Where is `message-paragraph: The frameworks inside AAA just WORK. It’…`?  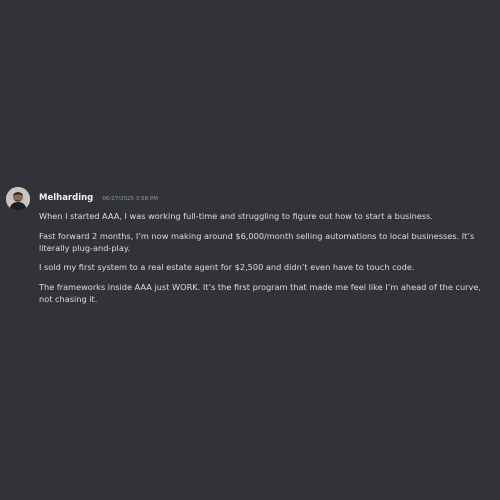
message-paragraph: The frameworks inside AAA just WORK. It’… is located at coordinates (260, 292).